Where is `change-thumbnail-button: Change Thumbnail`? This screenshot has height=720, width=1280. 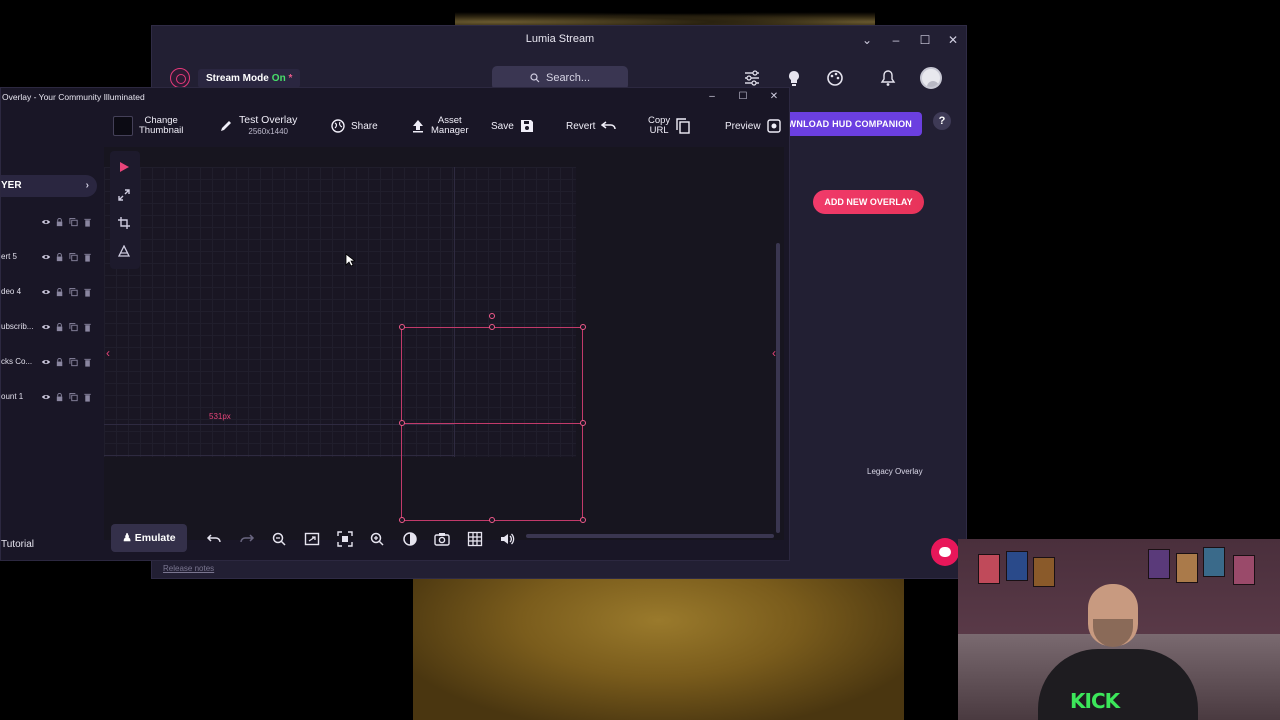
change-thumbnail-button: Change Thumbnail is located at coordinates (148, 126).